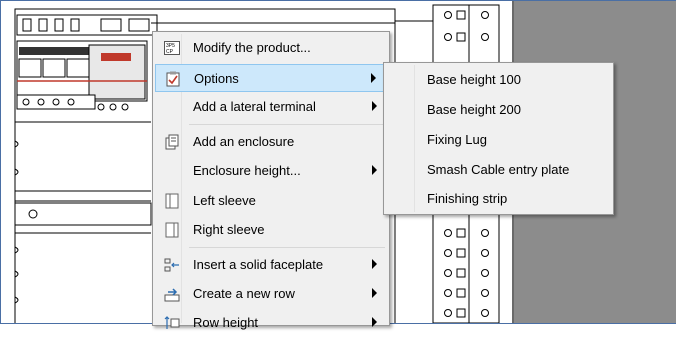 Image resolution: width=676 pixels, height=337 pixels. I want to click on submenu-item-base-height-200: Base height 200, so click(498, 109).